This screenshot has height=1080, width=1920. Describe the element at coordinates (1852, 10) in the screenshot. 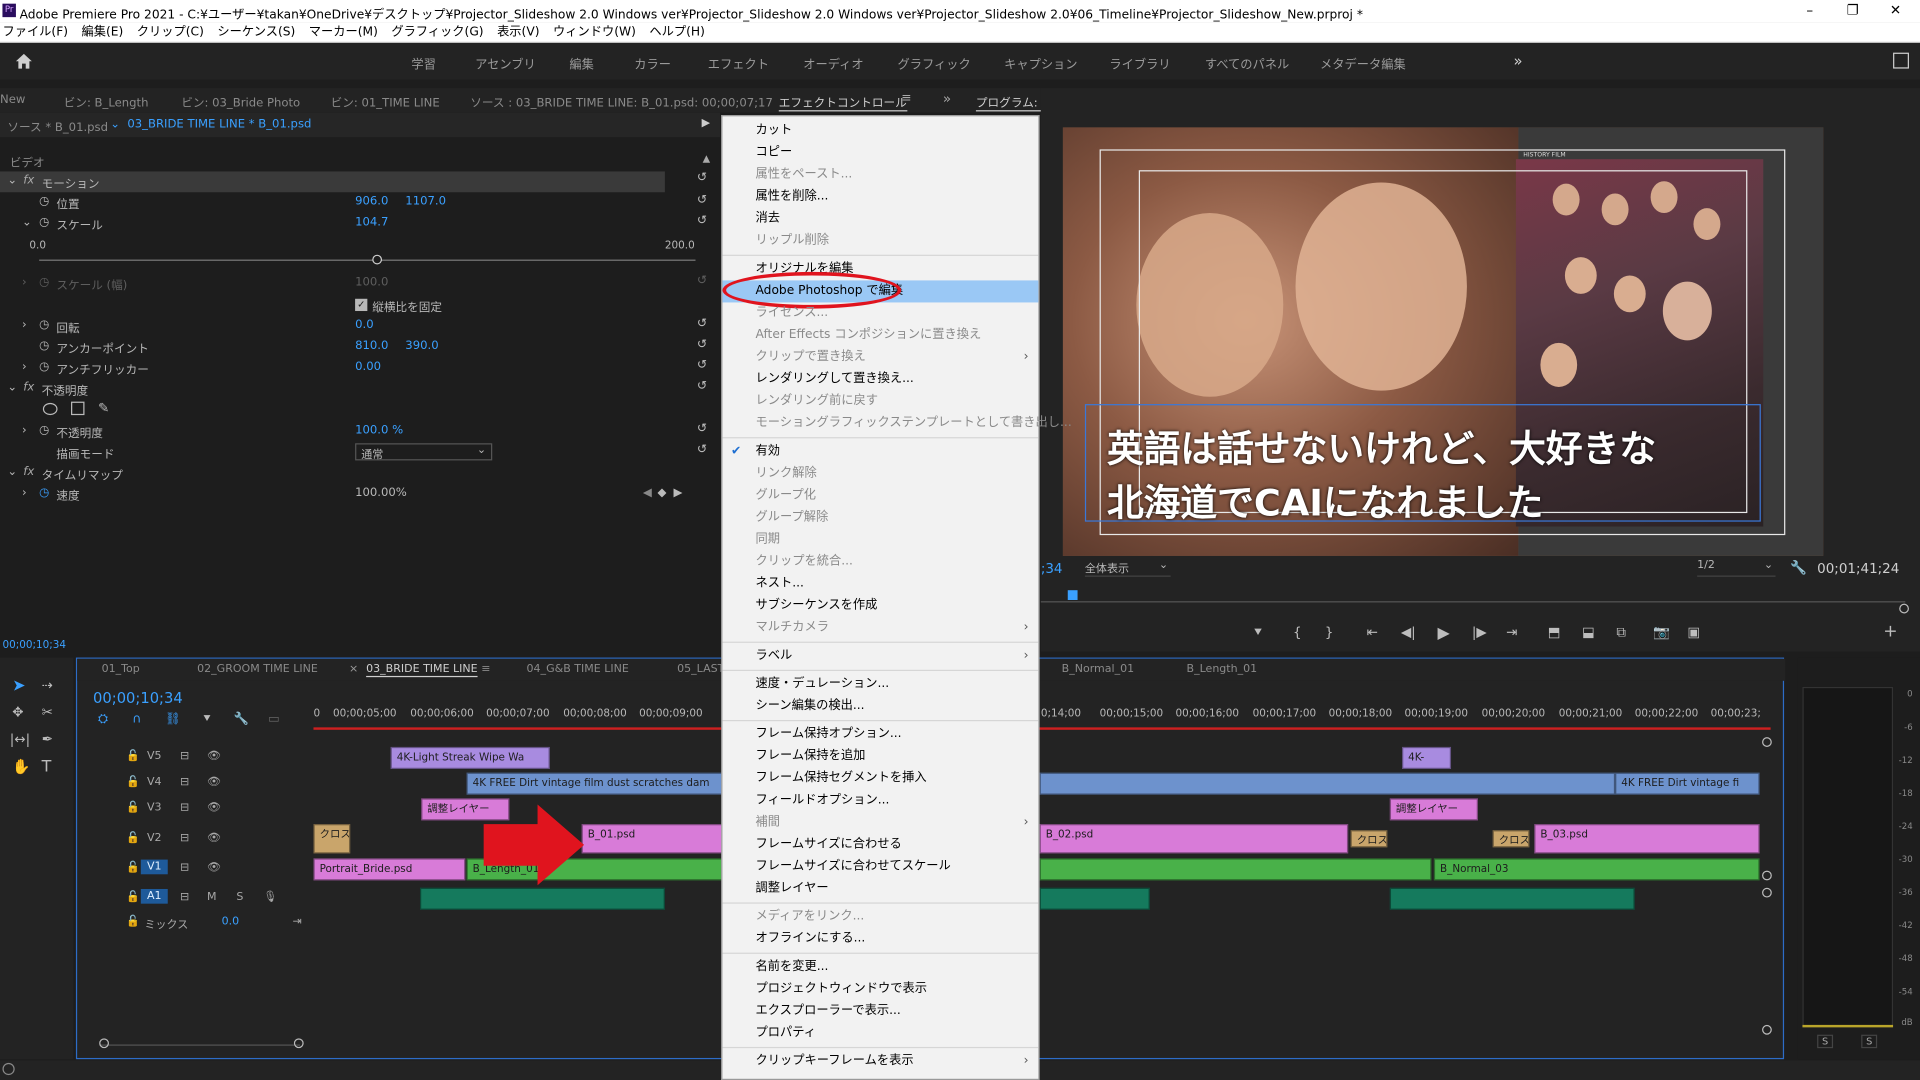

I see `restore-button: ❐` at that location.